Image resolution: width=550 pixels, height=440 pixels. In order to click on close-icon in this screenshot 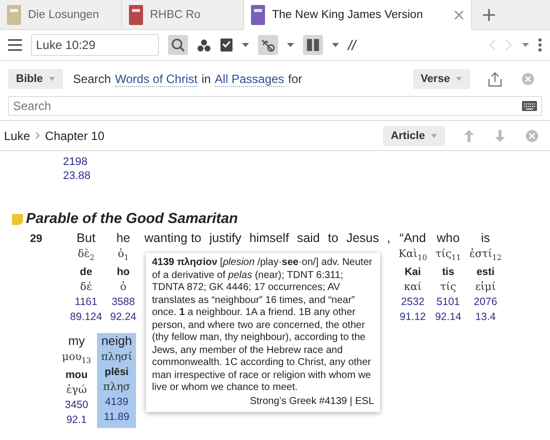, I will do `click(459, 15)`.